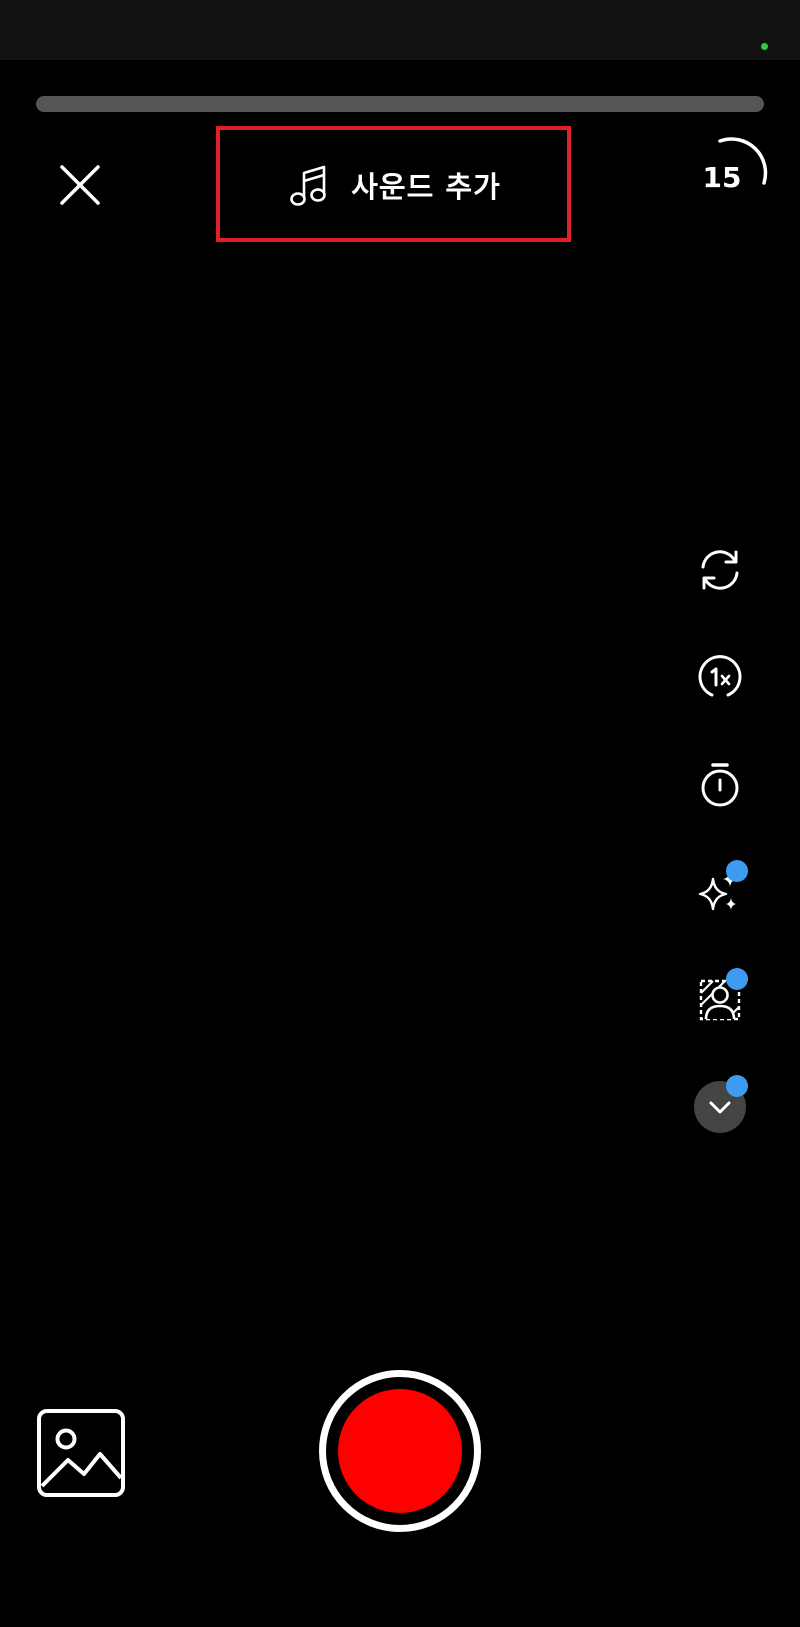 The image size is (800, 1627). What do you see at coordinates (764, 46) in the screenshot?
I see `camera-indicator-dot` at bounding box center [764, 46].